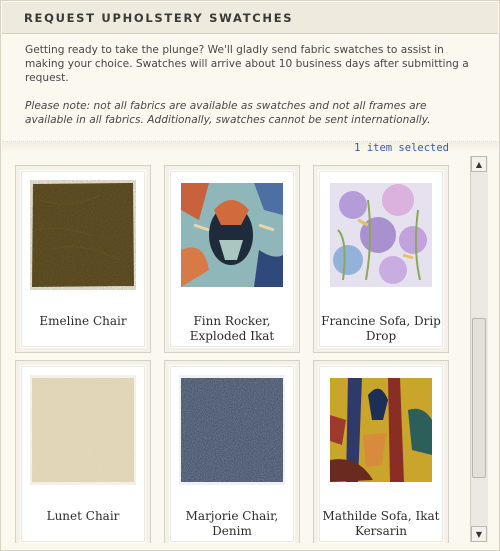 Image resolution: width=500 pixels, height=551 pixels. I want to click on swatch-card-mathilde-sofa: Mathilde Sofa, Ikat Kersarin, so click(381, 451).